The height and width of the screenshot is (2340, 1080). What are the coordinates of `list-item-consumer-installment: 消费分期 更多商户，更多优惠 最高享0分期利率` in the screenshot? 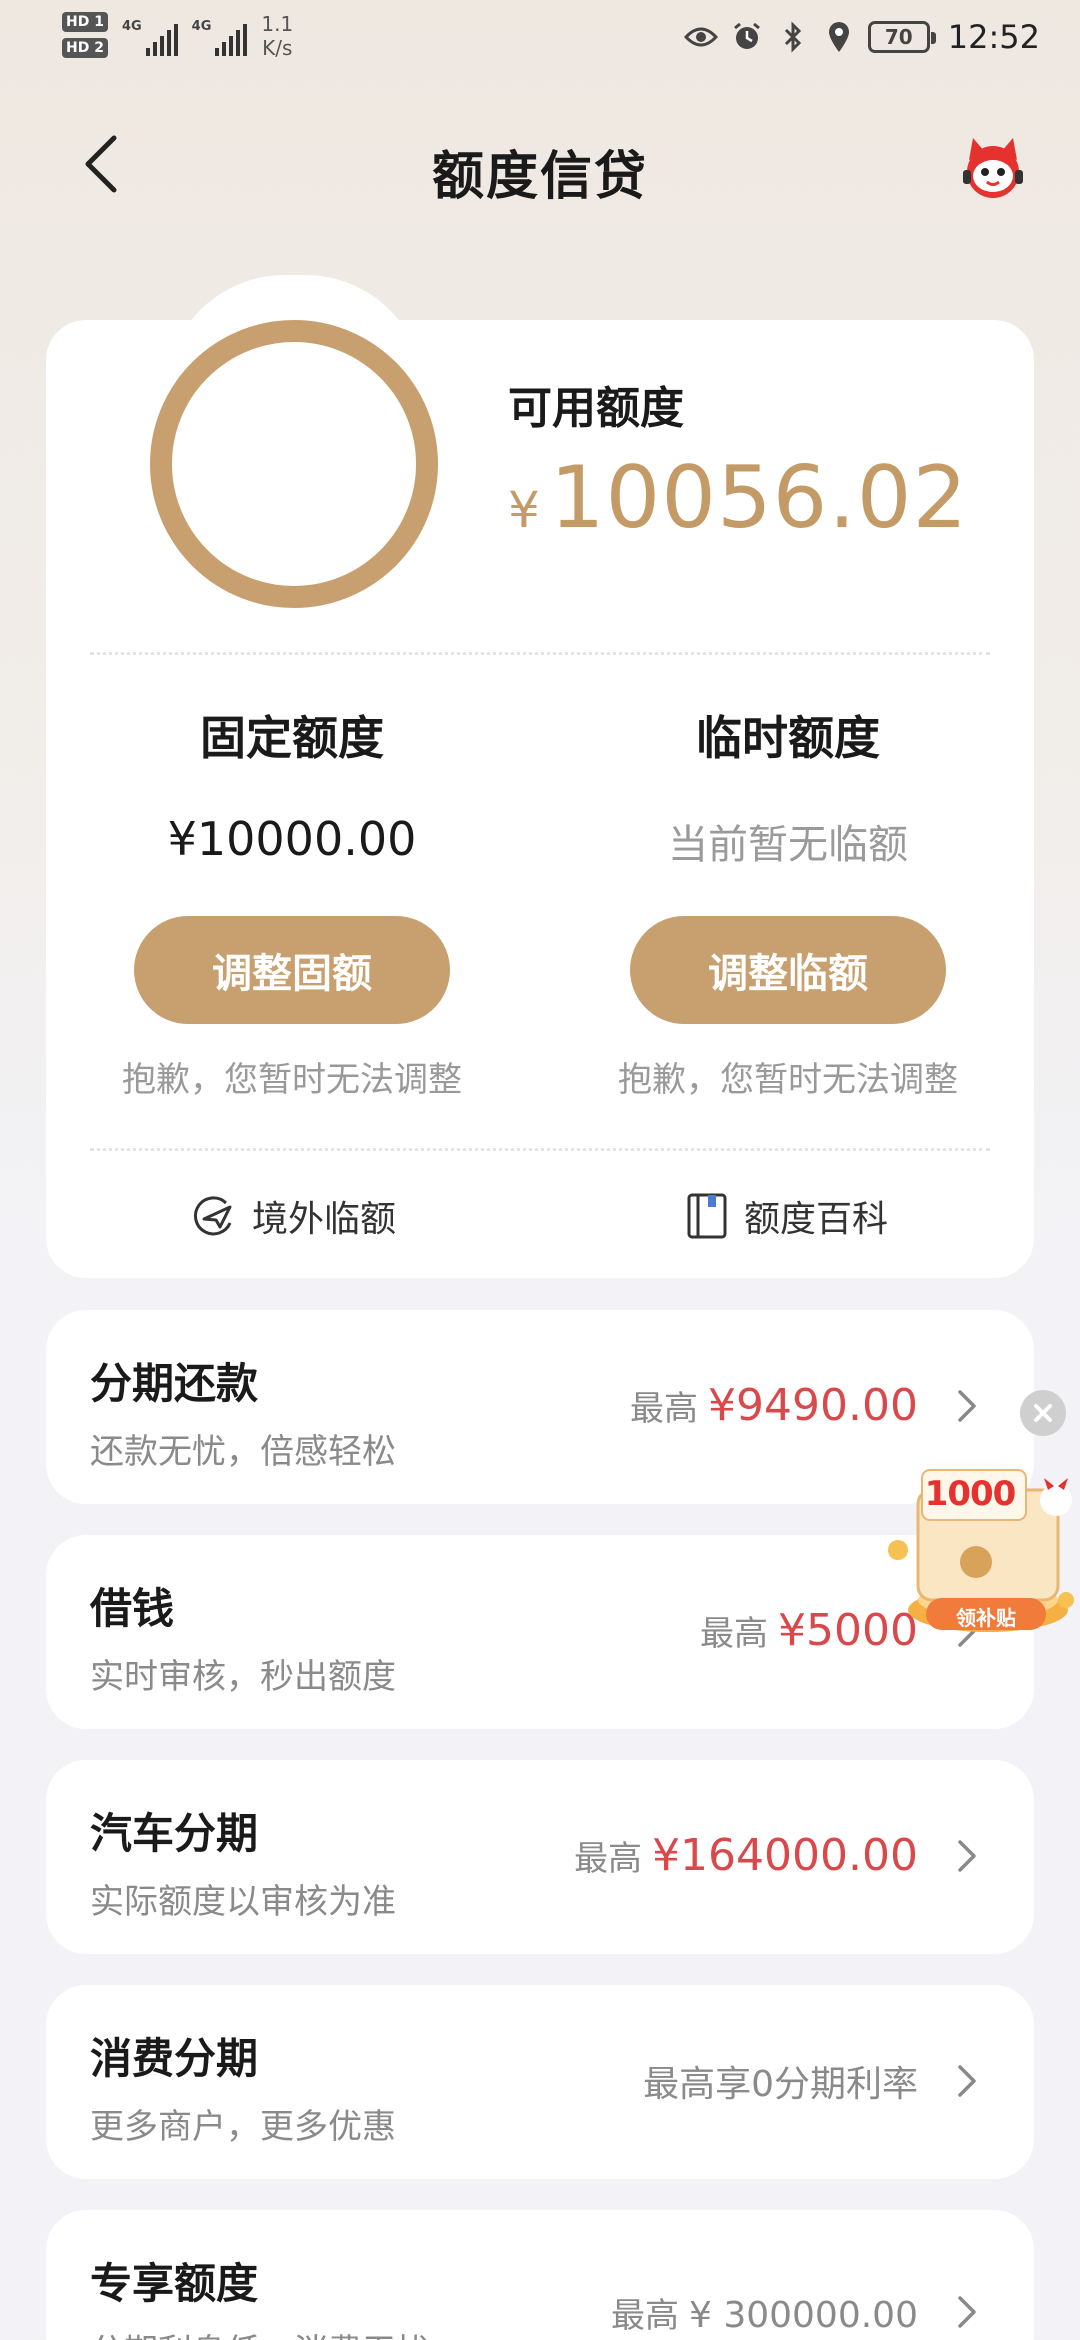 It's located at (540, 2082).